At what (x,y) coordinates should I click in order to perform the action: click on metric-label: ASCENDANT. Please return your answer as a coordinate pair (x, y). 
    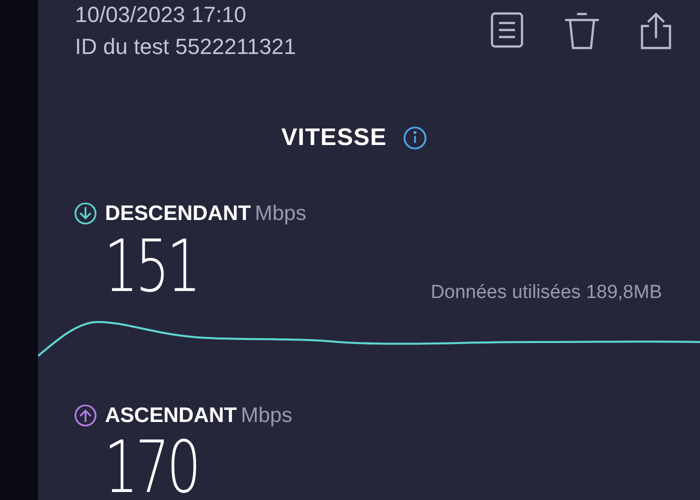
    Looking at the image, I should click on (171, 415).